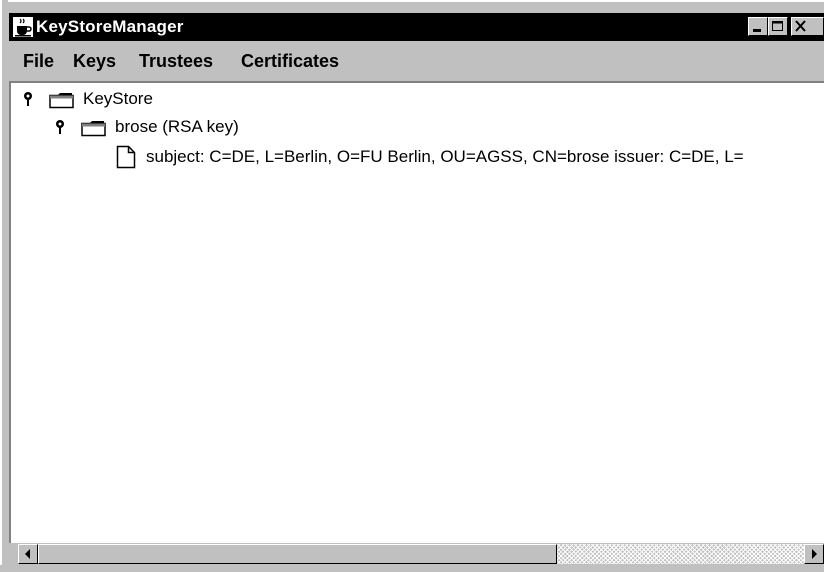 The width and height of the screenshot is (824, 572). Describe the element at coordinates (176, 61) in the screenshot. I see `menu-trustees: Trustees` at that location.